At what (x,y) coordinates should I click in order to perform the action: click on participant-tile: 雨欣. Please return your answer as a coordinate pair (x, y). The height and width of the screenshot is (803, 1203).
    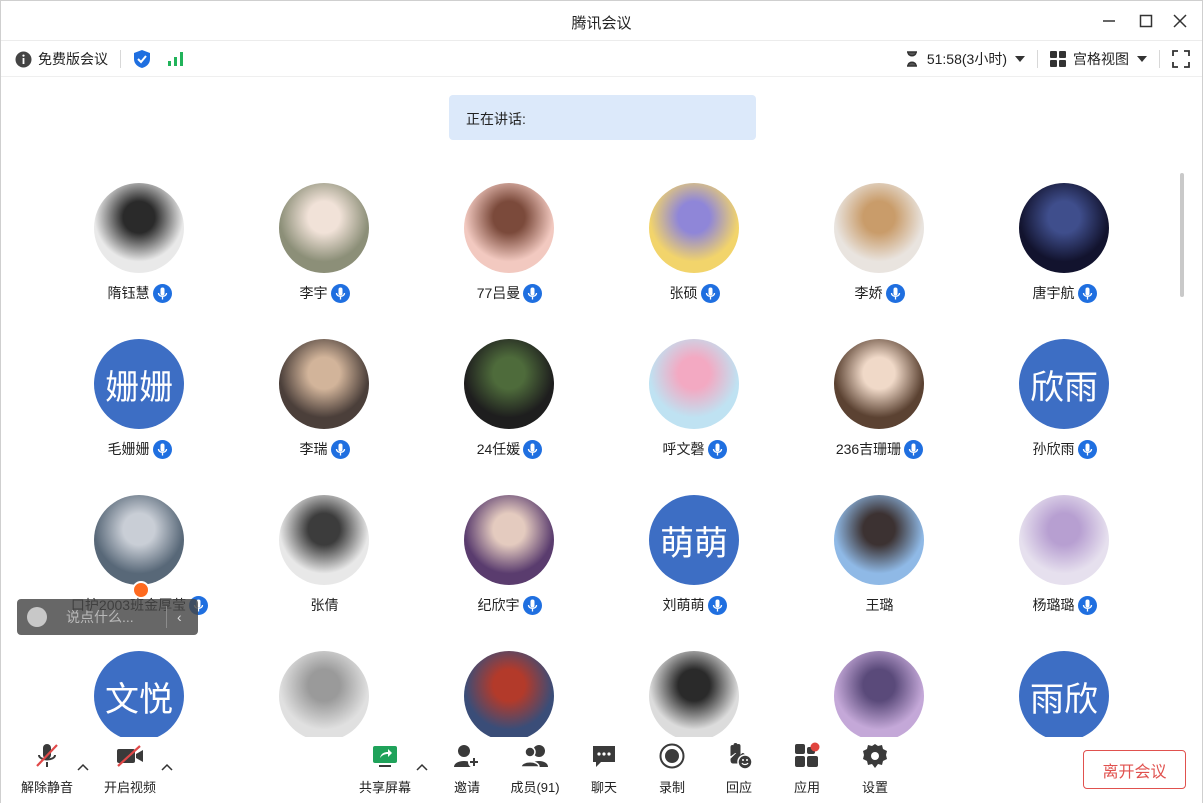
    Looking at the image, I should click on (1064, 697).